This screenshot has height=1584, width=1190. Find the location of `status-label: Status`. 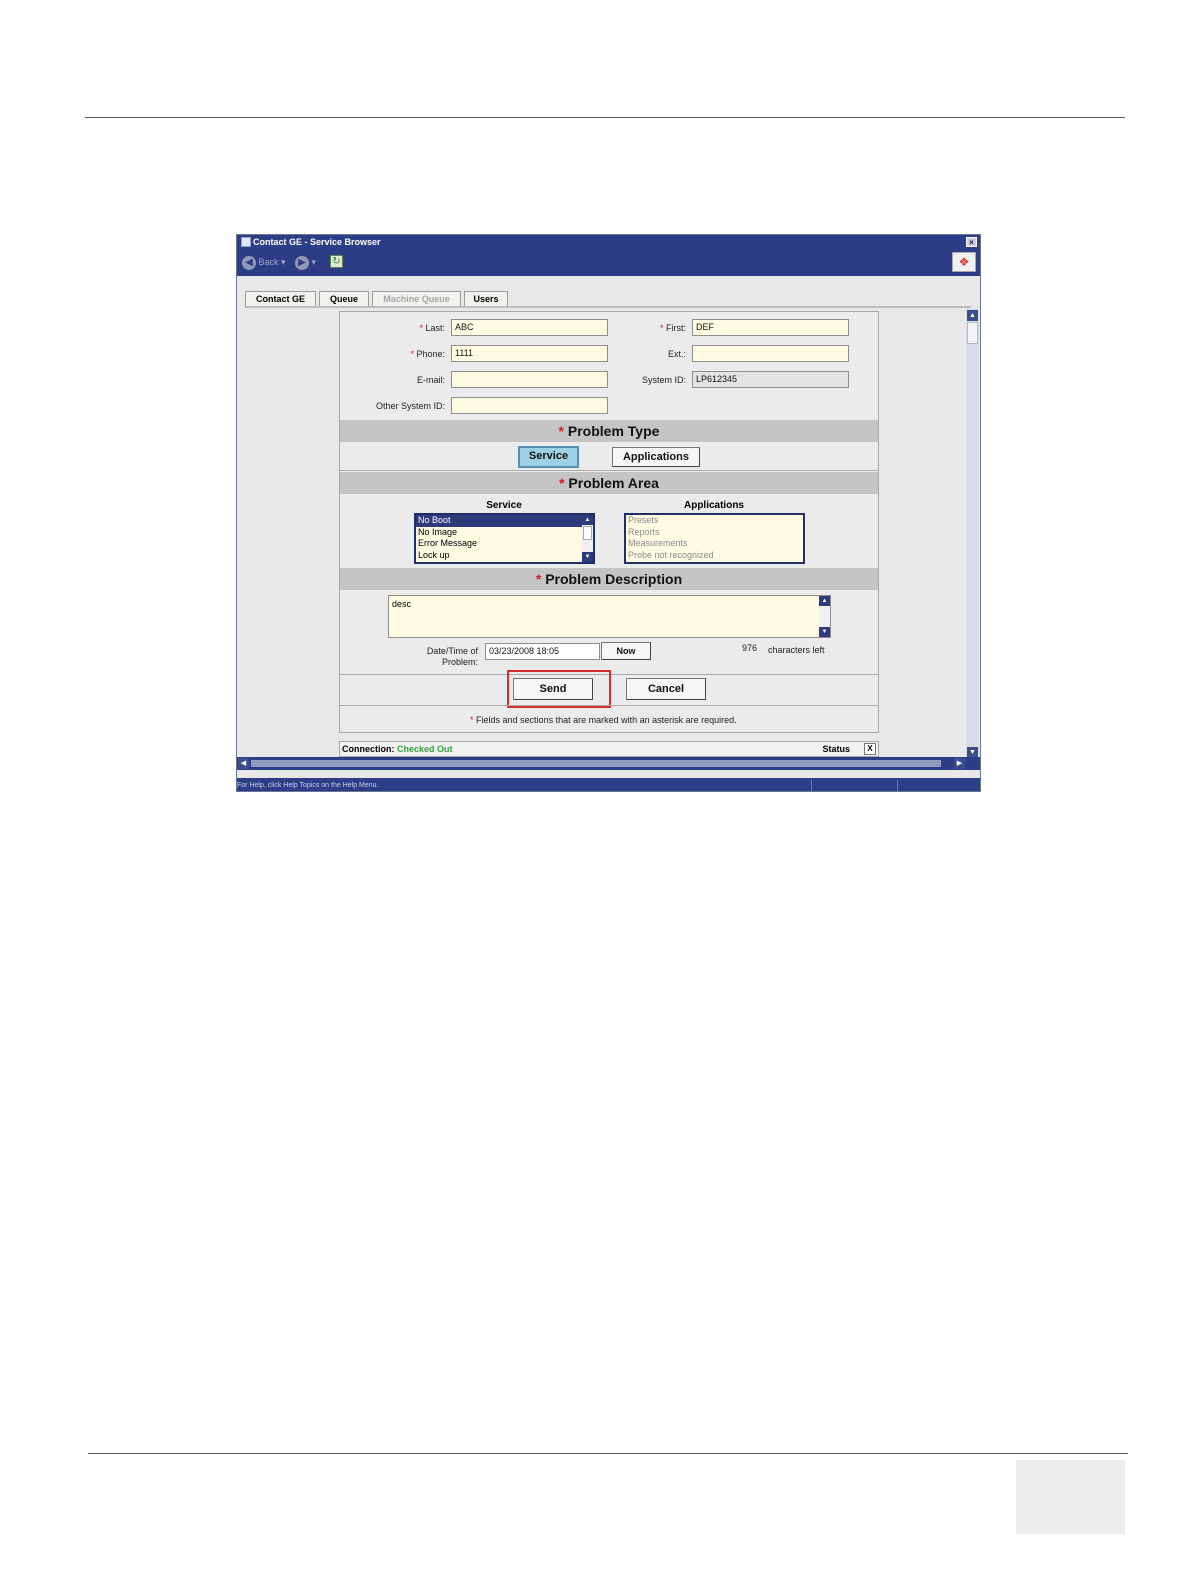

status-label: Status is located at coordinates (836, 749).